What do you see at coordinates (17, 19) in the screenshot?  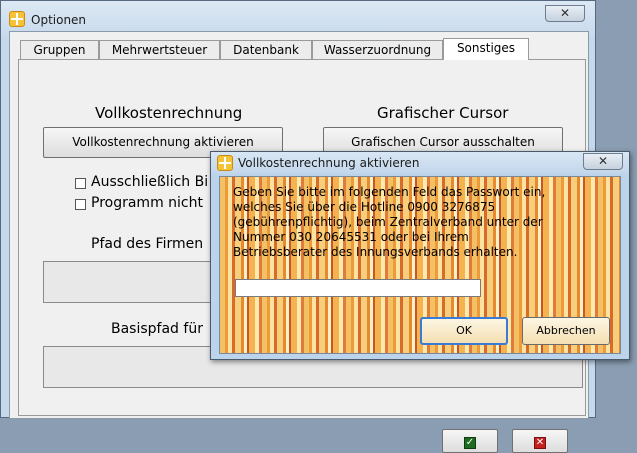 I see `app-logo-icon` at bounding box center [17, 19].